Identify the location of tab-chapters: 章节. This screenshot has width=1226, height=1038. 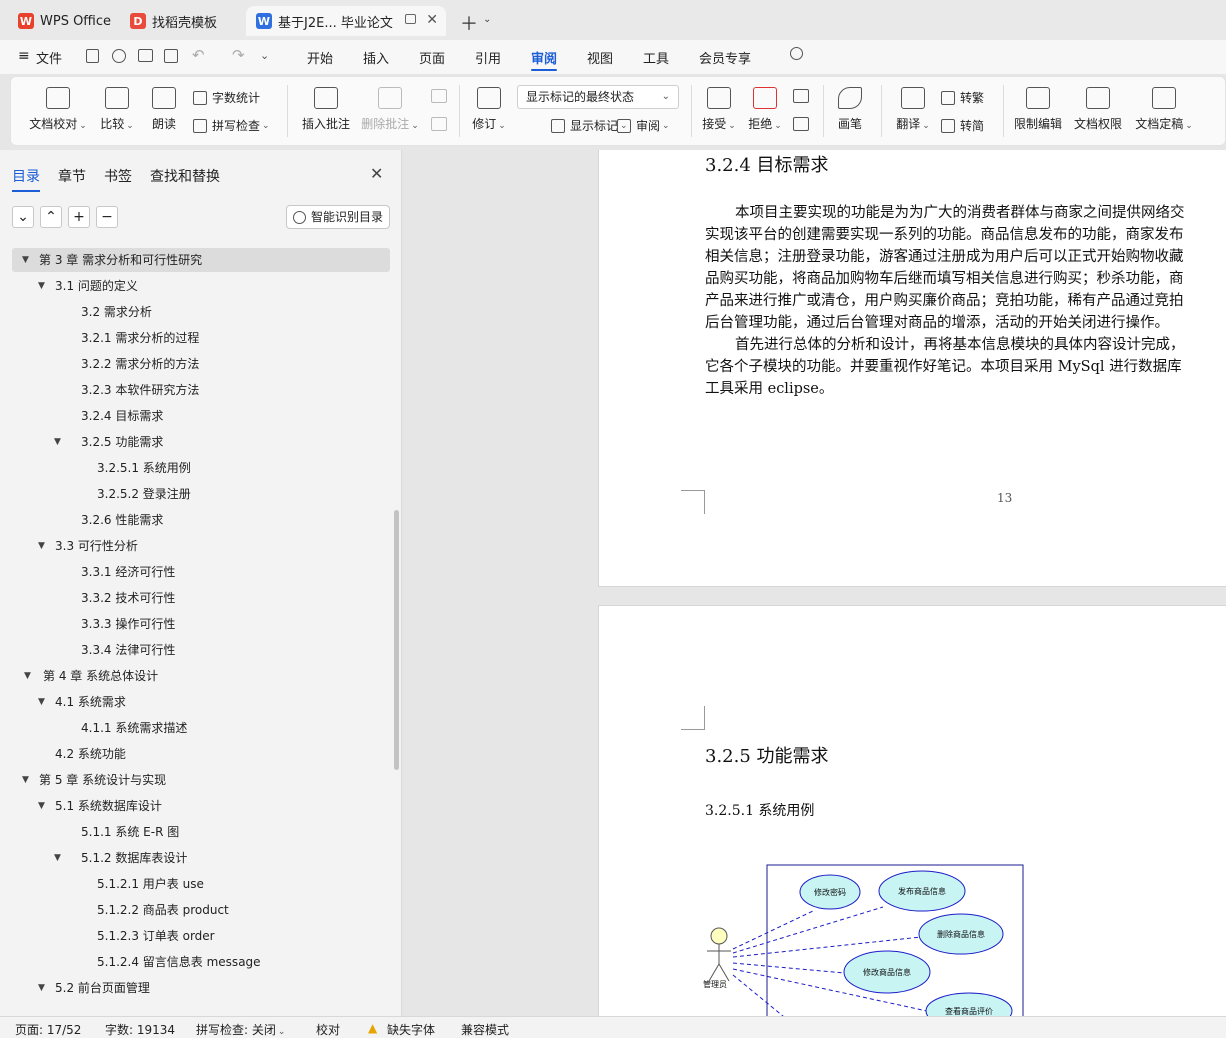
(72, 176).